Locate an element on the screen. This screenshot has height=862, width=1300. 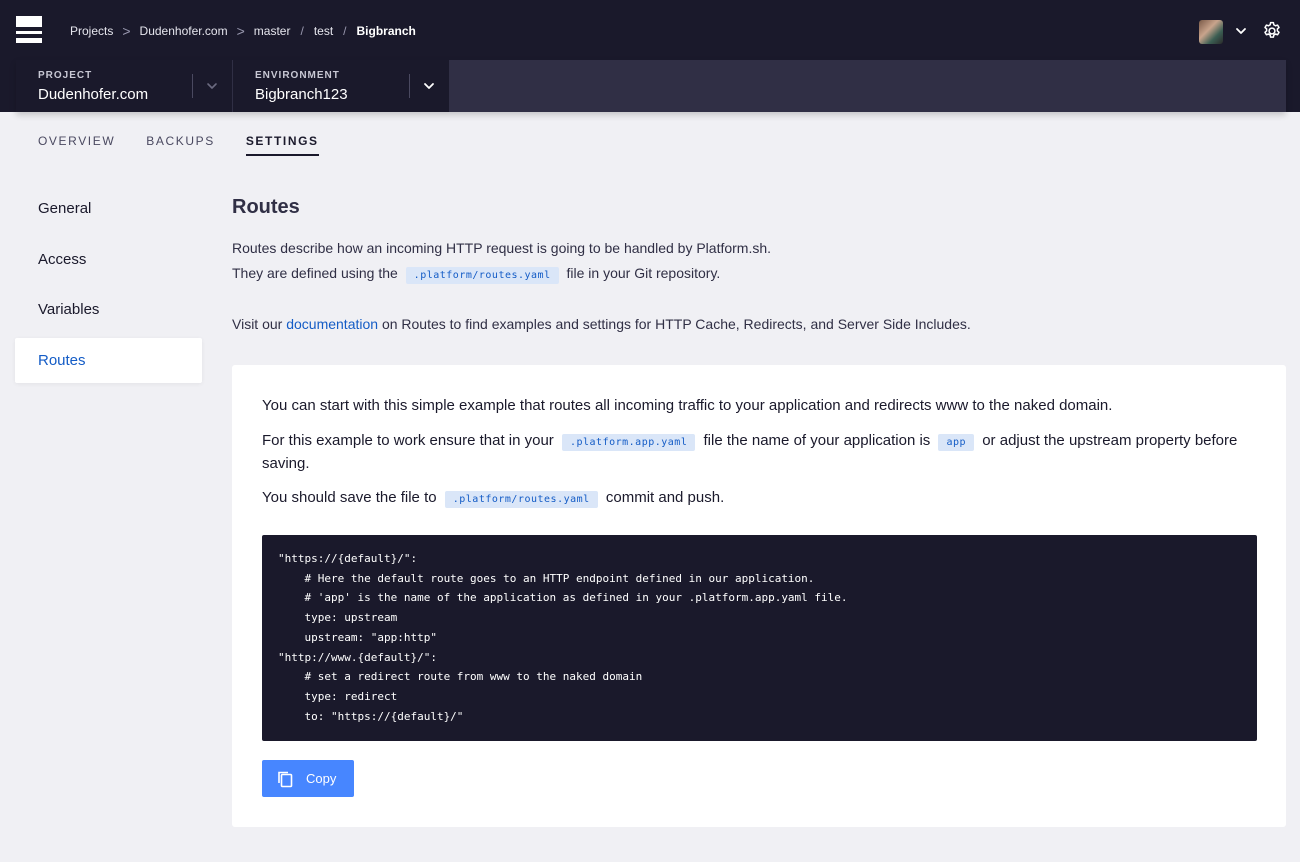
copy-button: Copy is located at coordinates (308, 778).